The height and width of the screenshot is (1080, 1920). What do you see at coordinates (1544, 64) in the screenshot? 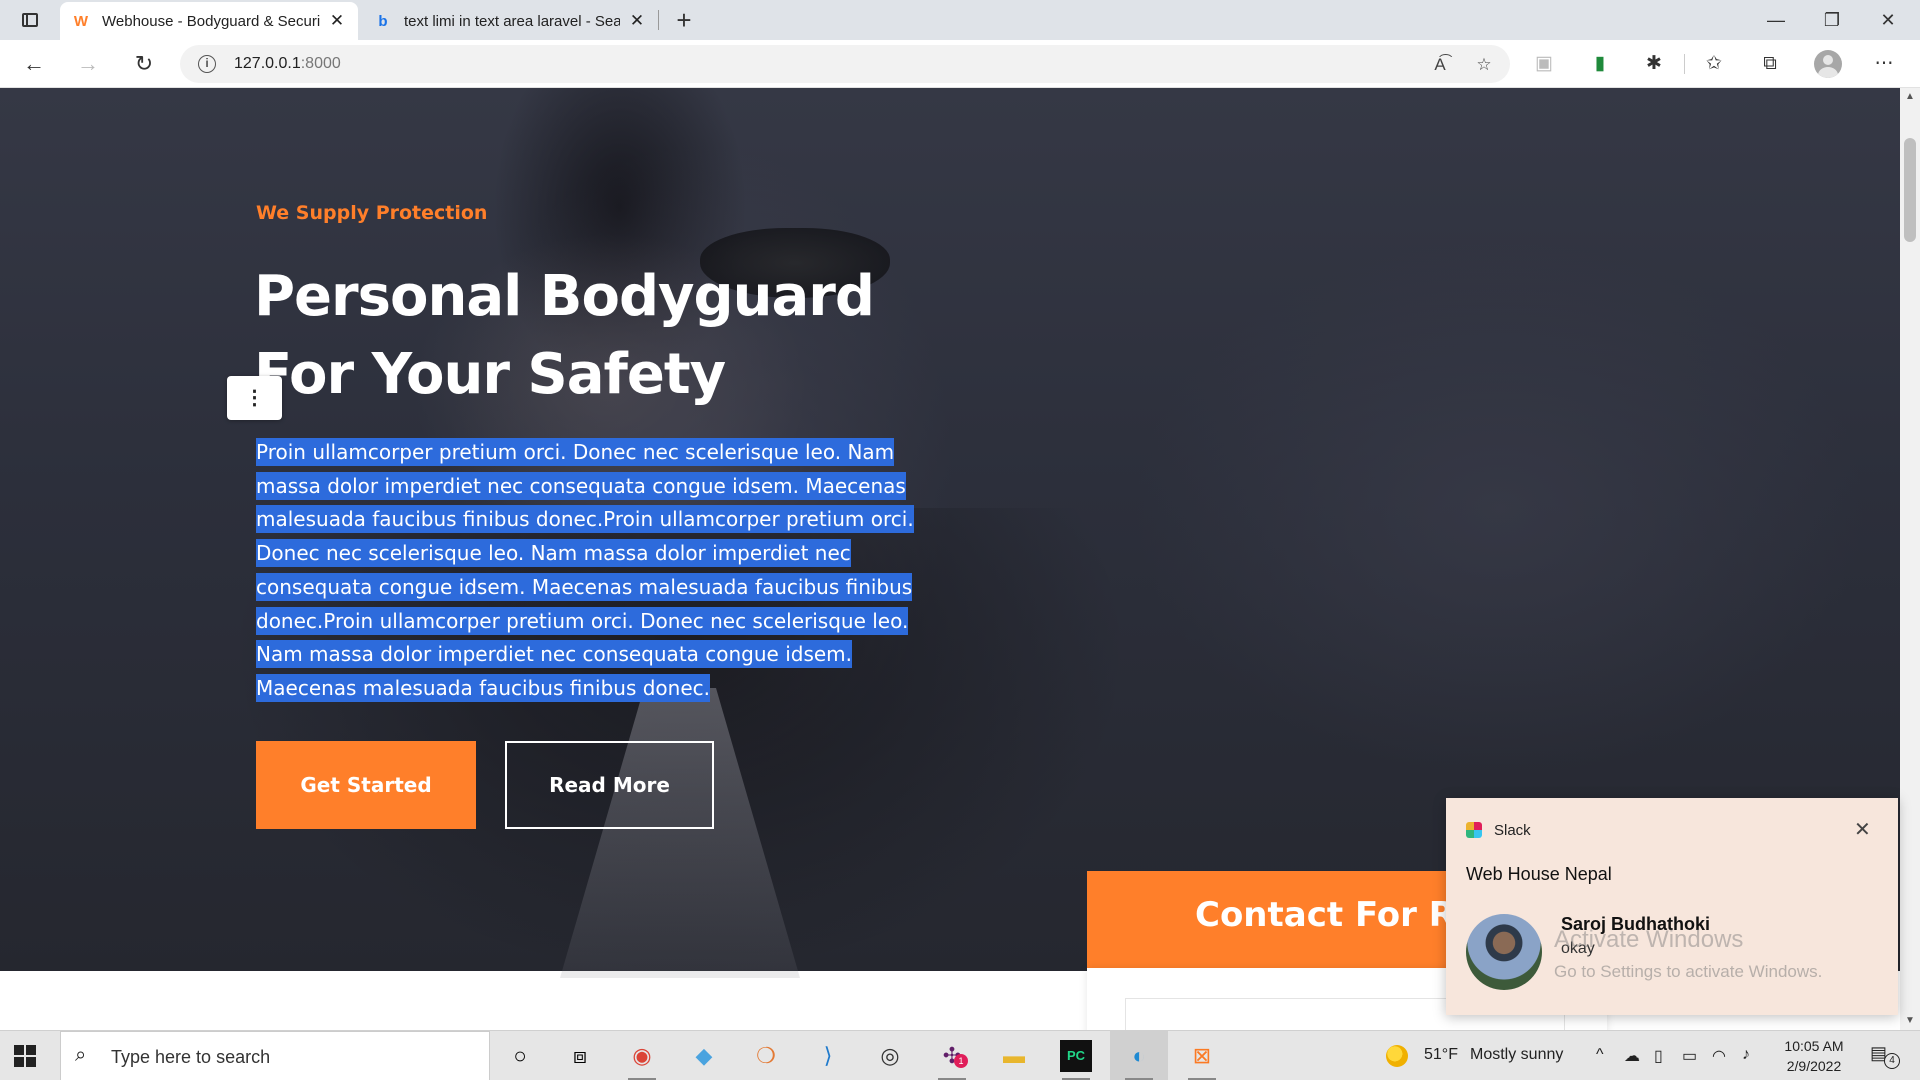
I see `extension-disabled-icon: ▣` at bounding box center [1544, 64].